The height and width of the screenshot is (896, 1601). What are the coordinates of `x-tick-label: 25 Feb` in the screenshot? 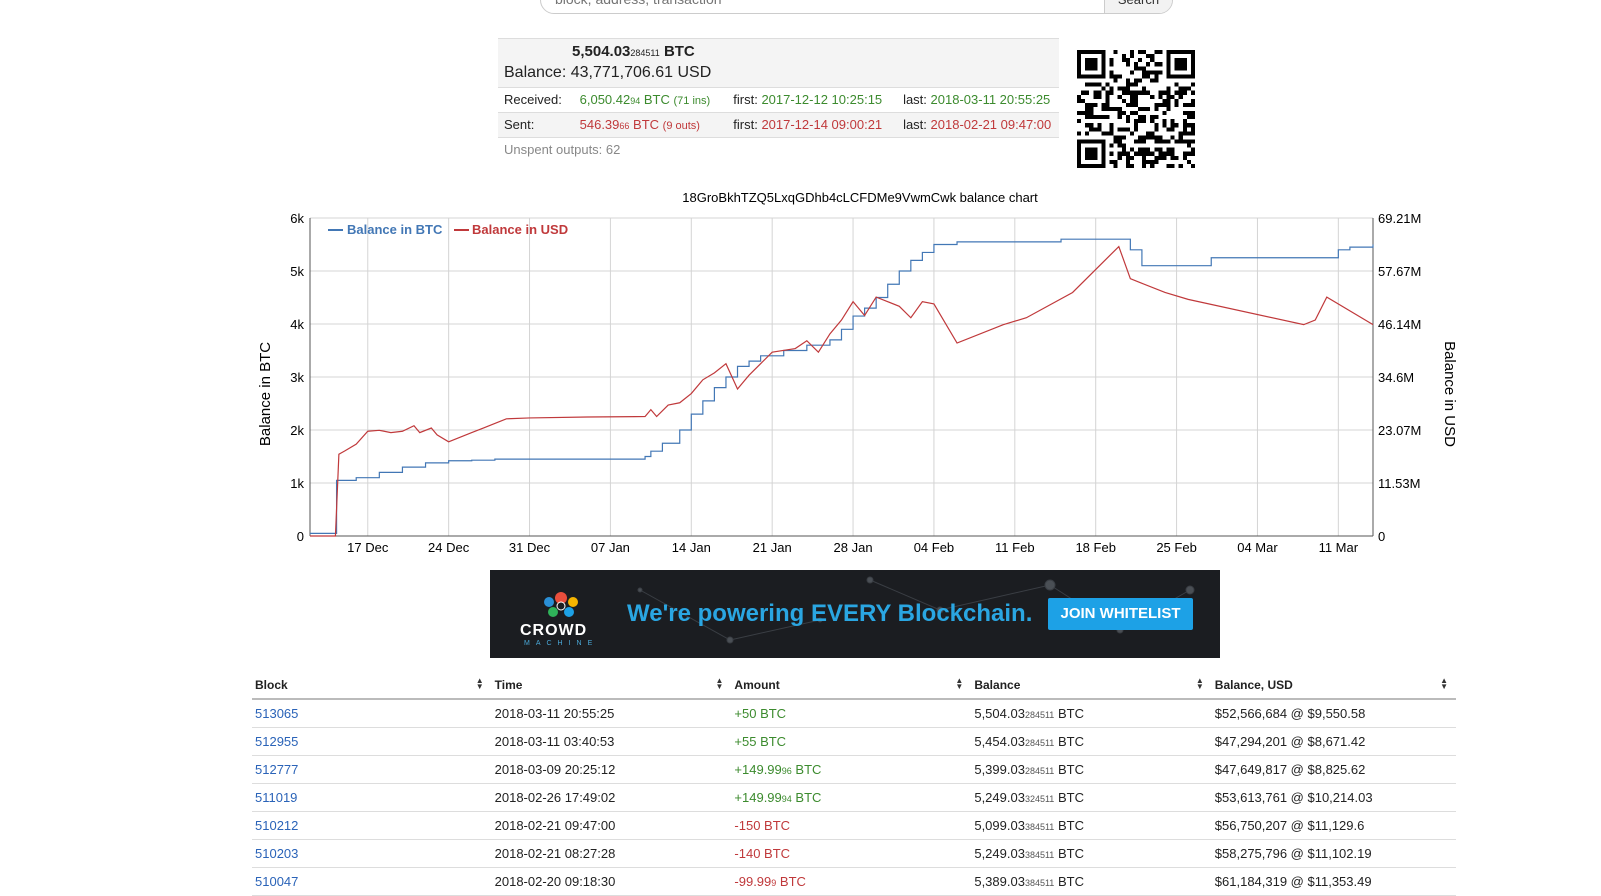 It's located at (1176, 547).